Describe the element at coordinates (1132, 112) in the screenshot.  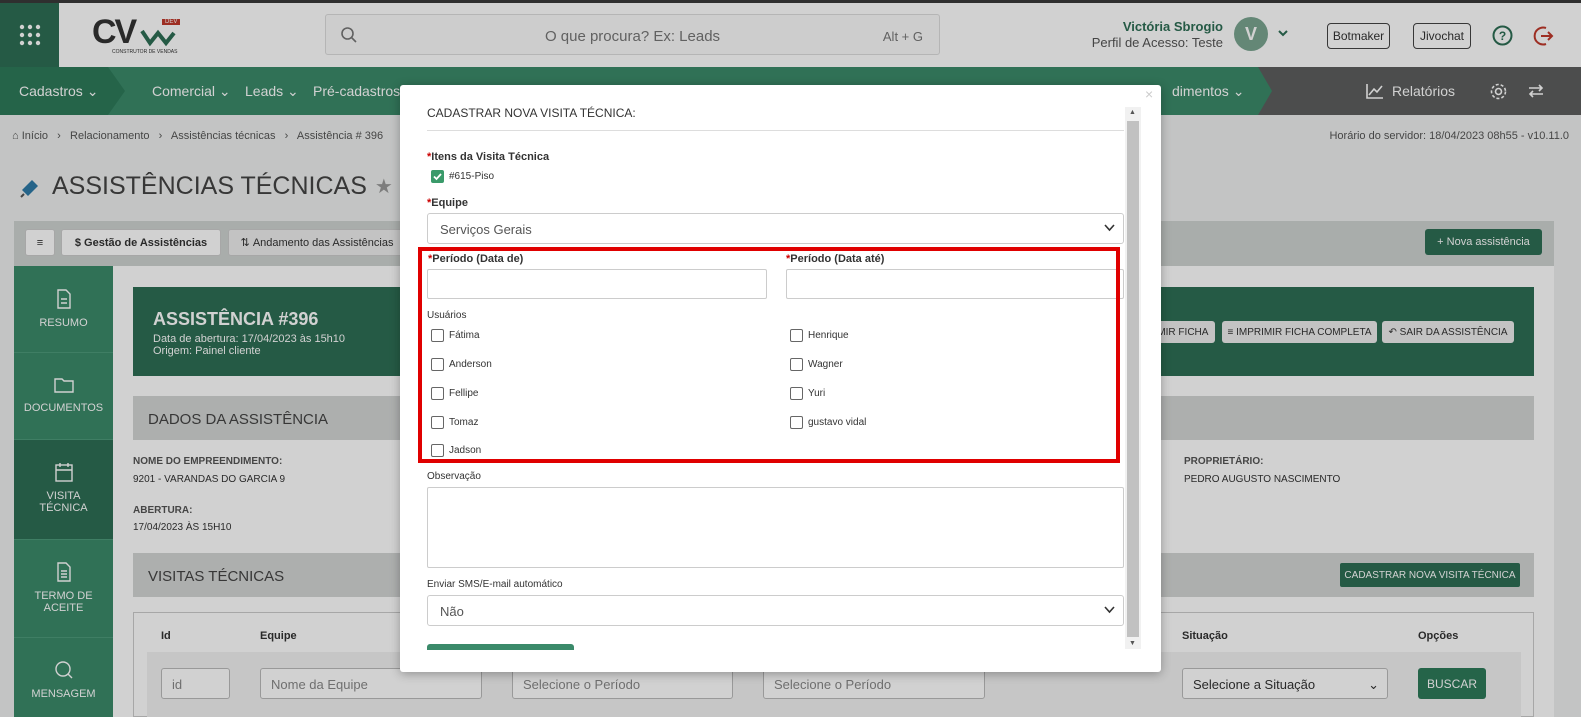
I see `scroll-up-icon: ▲` at that location.